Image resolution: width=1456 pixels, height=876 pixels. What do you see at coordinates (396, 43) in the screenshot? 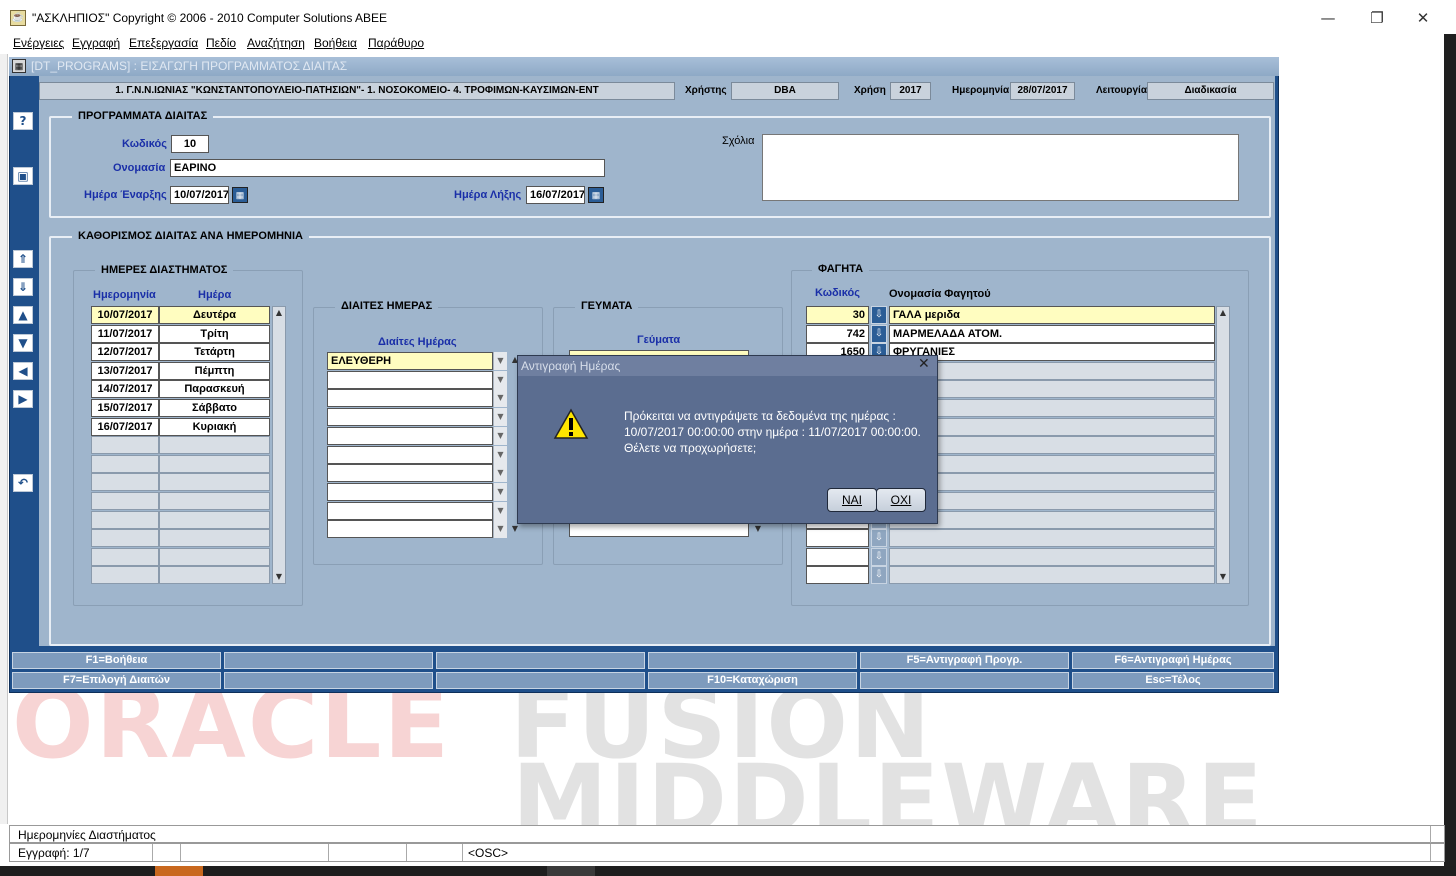
I see `menu-window: Παράθυρο` at bounding box center [396, 43].